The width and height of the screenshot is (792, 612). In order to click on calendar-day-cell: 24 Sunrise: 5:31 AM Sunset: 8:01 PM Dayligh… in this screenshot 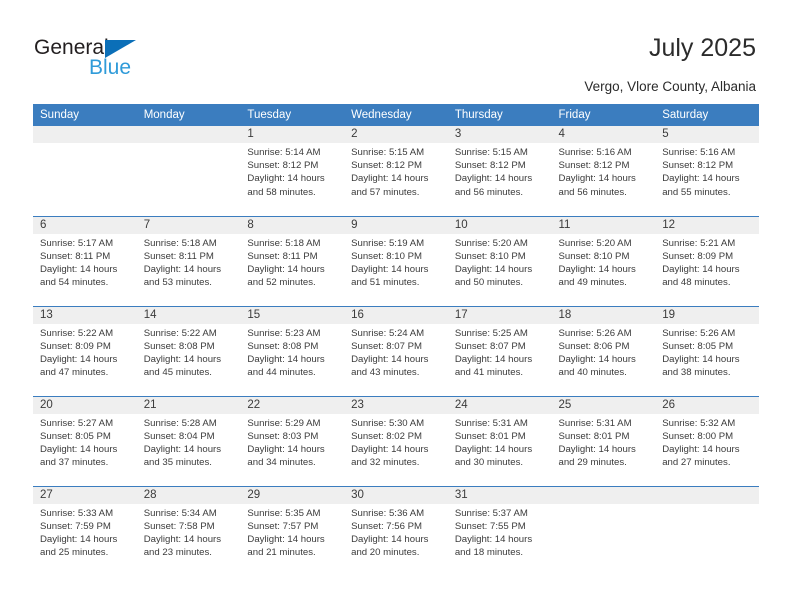, I will do `click(499, 440)`.